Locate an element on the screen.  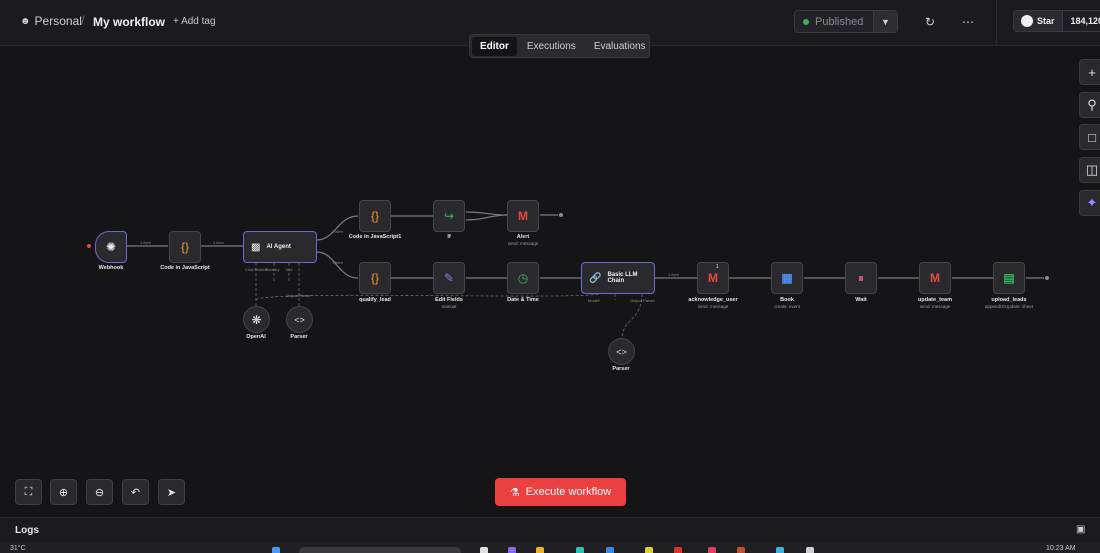
webhook-icon: ✺ is located at coordinates (111, 247).